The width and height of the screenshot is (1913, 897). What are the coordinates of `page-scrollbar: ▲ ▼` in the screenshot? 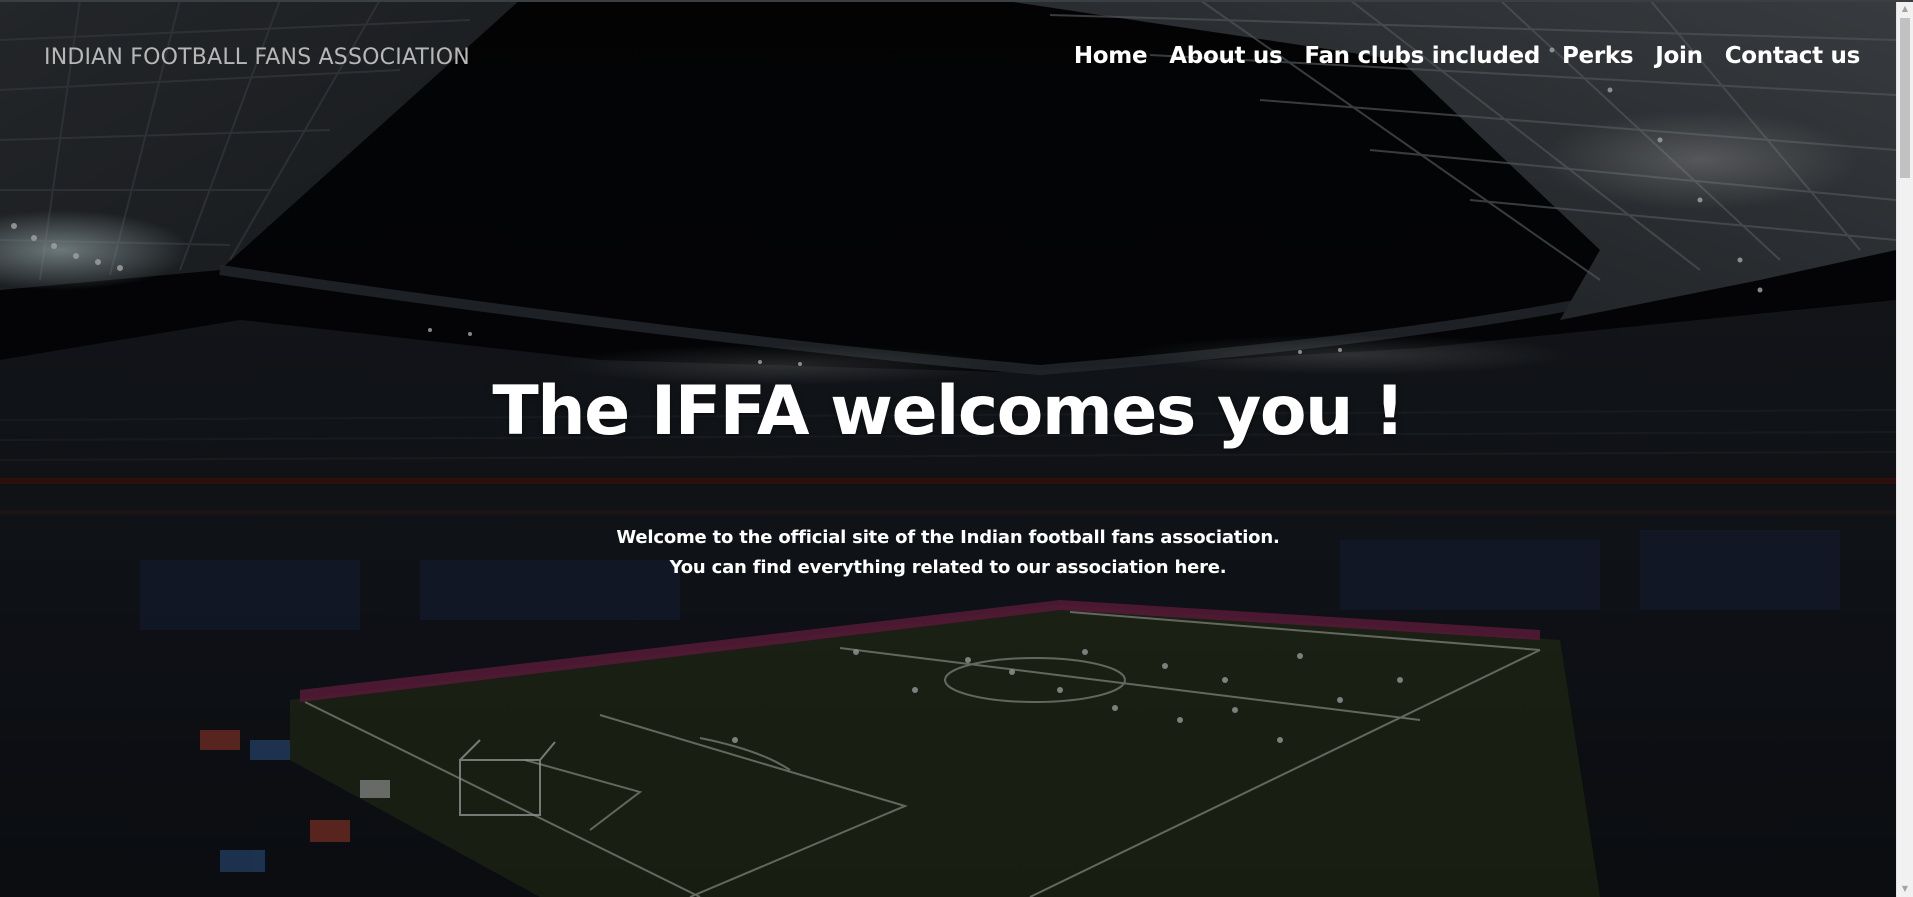 It's located at (1904, 448).